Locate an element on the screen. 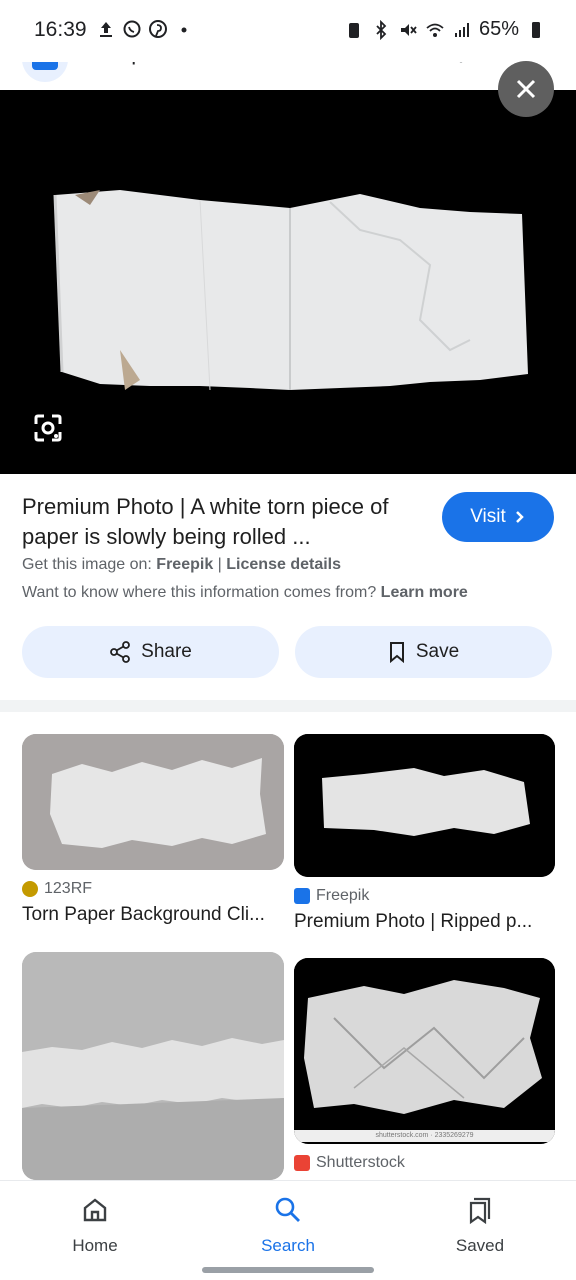 The image size is (576, 1280). share-icon is located at coordinates (120, 652).